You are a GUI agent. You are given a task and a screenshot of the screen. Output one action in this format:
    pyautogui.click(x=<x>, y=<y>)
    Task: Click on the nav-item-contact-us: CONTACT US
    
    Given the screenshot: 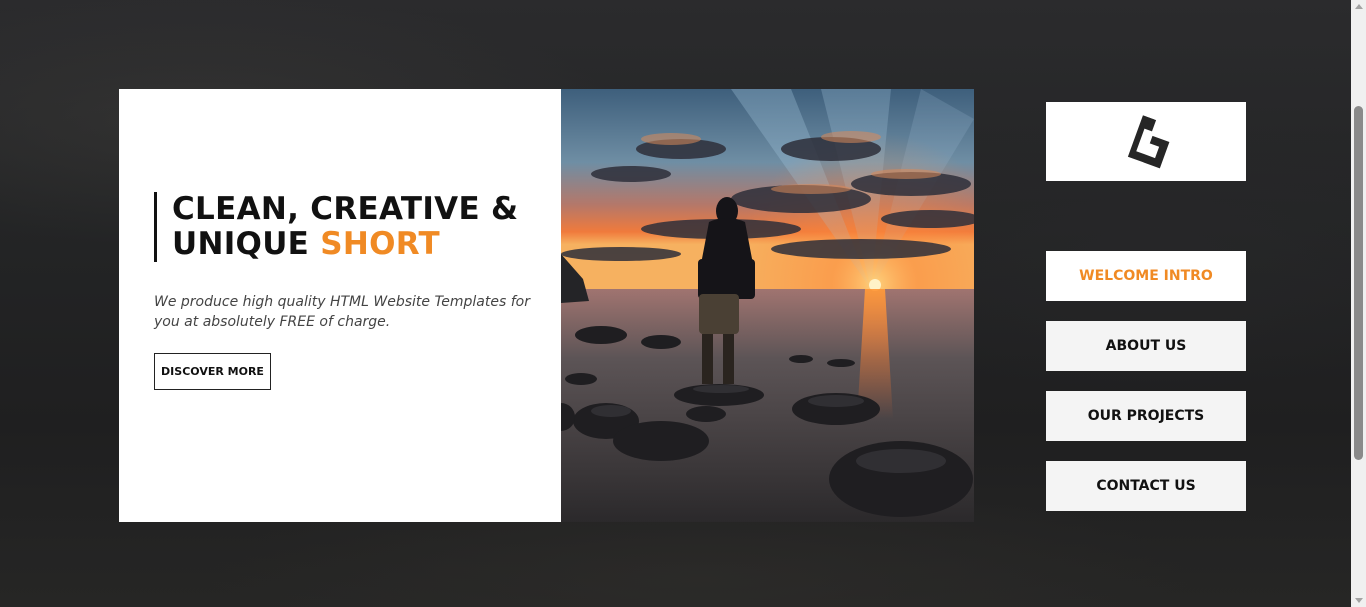 What is the action you would take?
    pyautogui.click(x=1146, y=486)
    